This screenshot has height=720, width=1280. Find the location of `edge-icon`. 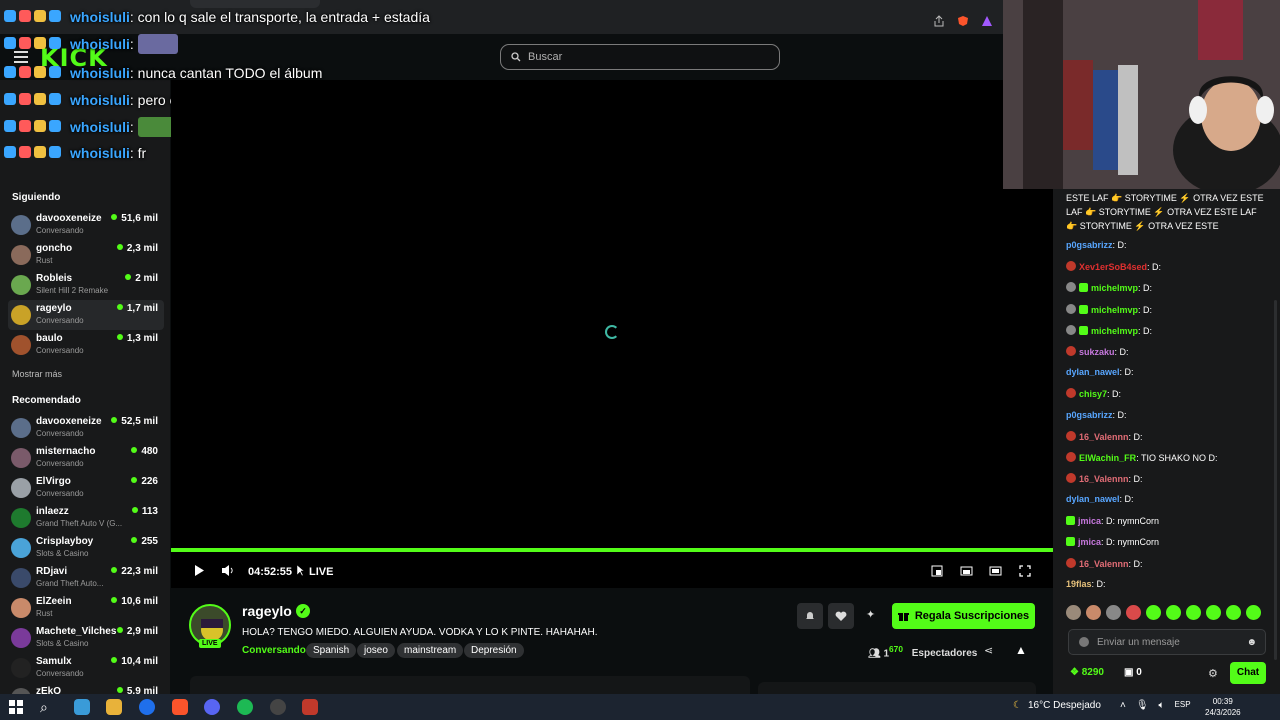

edge-icon is located at coordinates (147, 707).